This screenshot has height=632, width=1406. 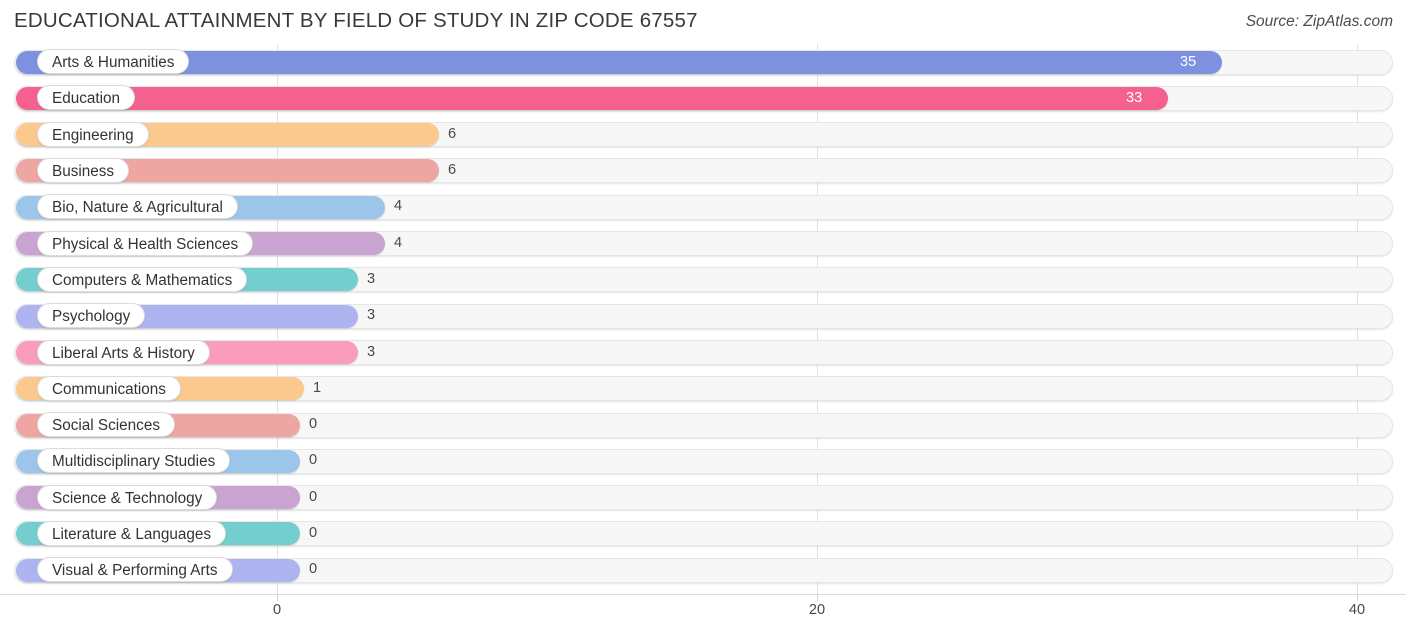 I want to click on bar-value-label: 35, so click(x=1188, y=61).